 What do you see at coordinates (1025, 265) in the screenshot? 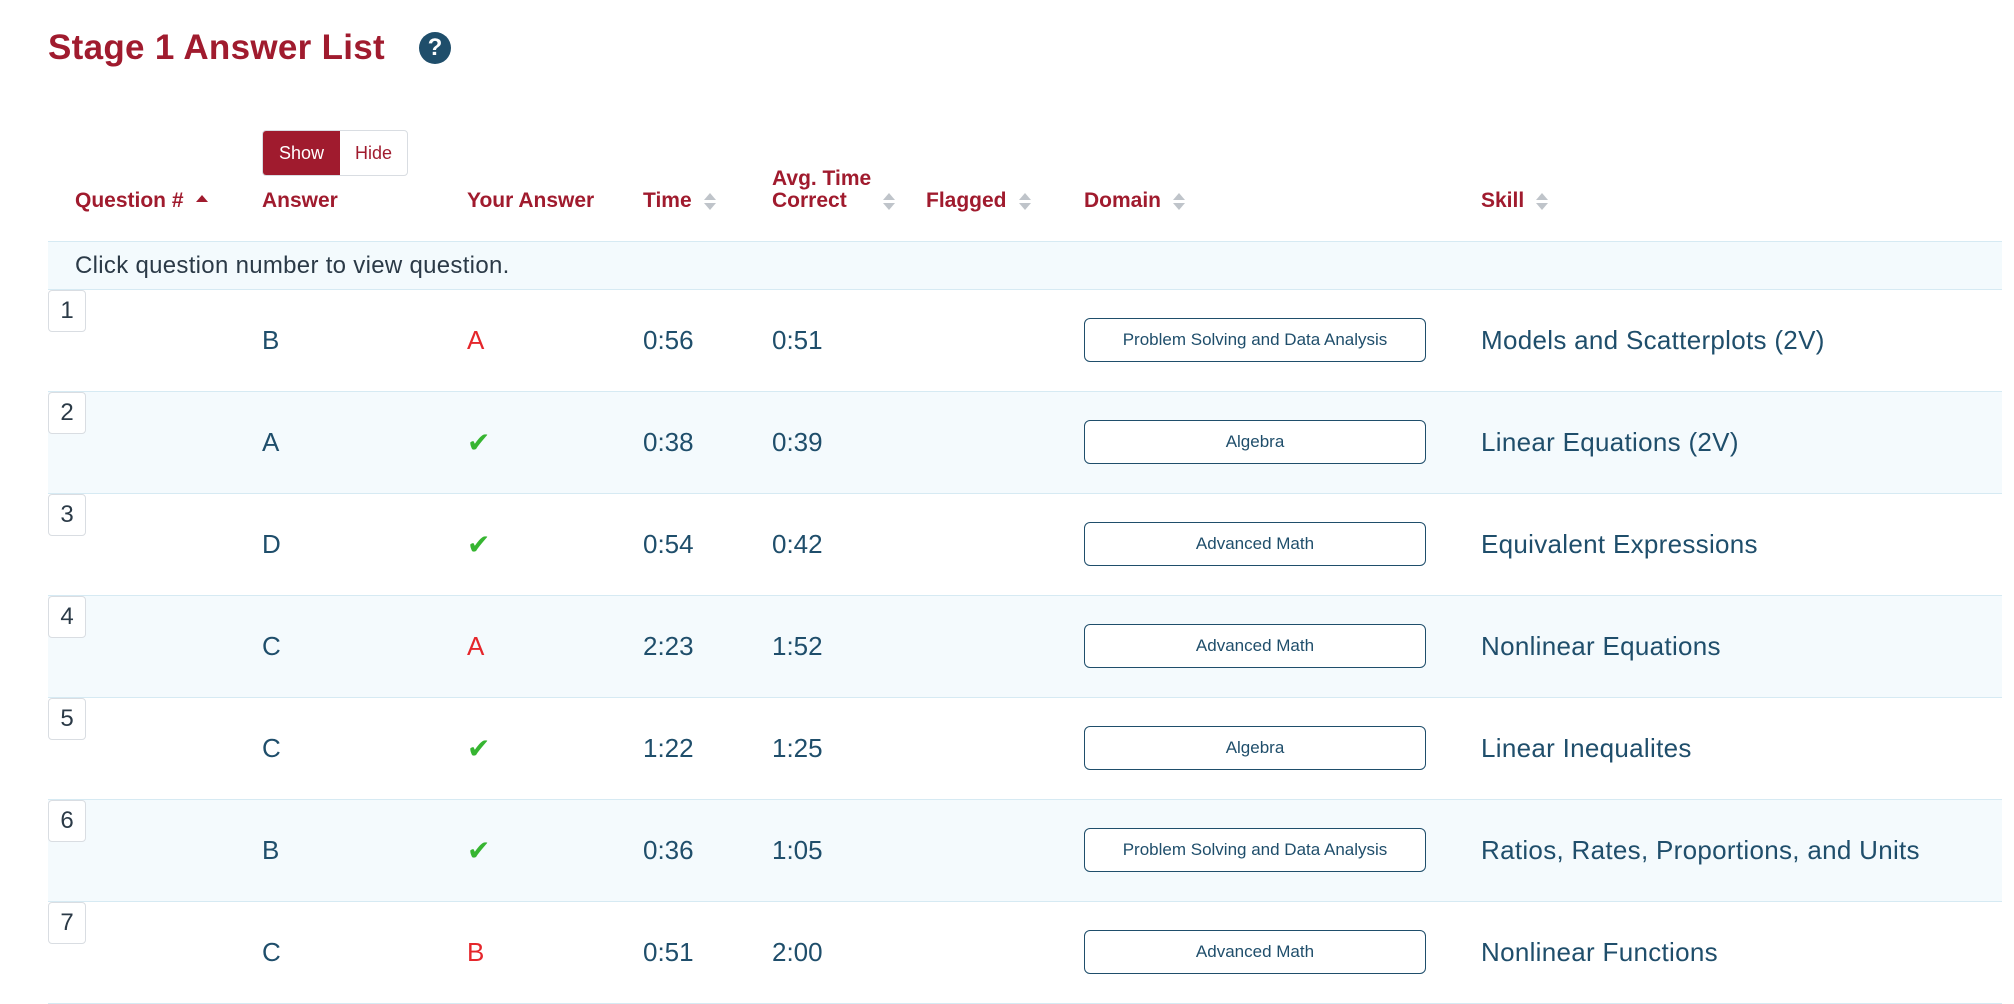
I see `info-row: Click question number to view question.` at bounding box center [1025, 265].